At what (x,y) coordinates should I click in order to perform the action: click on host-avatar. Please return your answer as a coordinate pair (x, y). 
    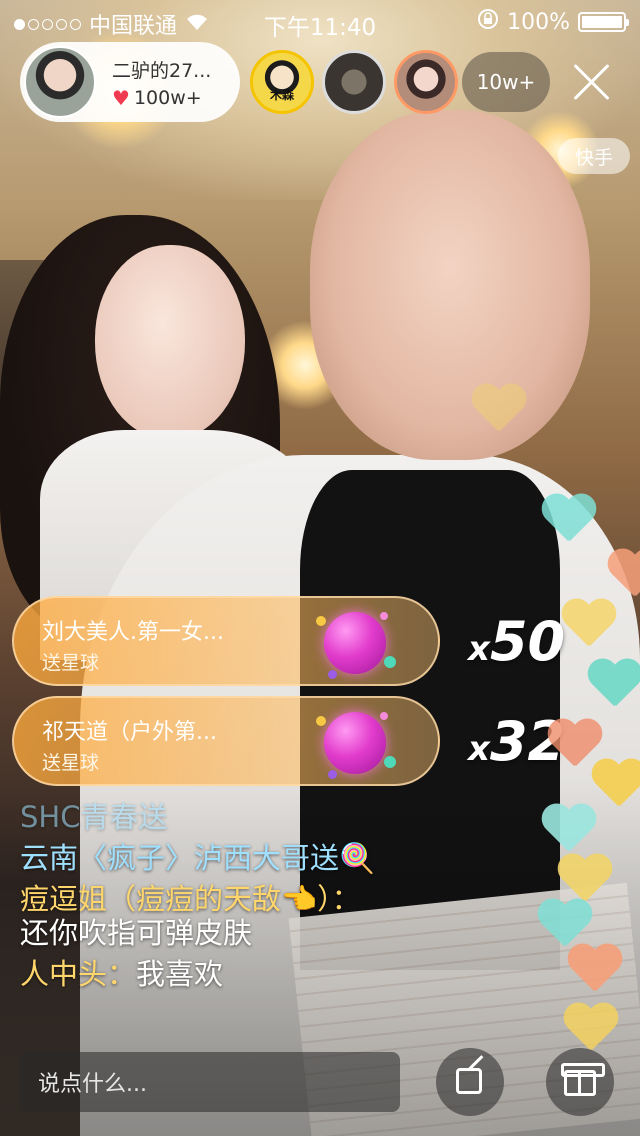
    Looking at the image, I should click on (60, 82).